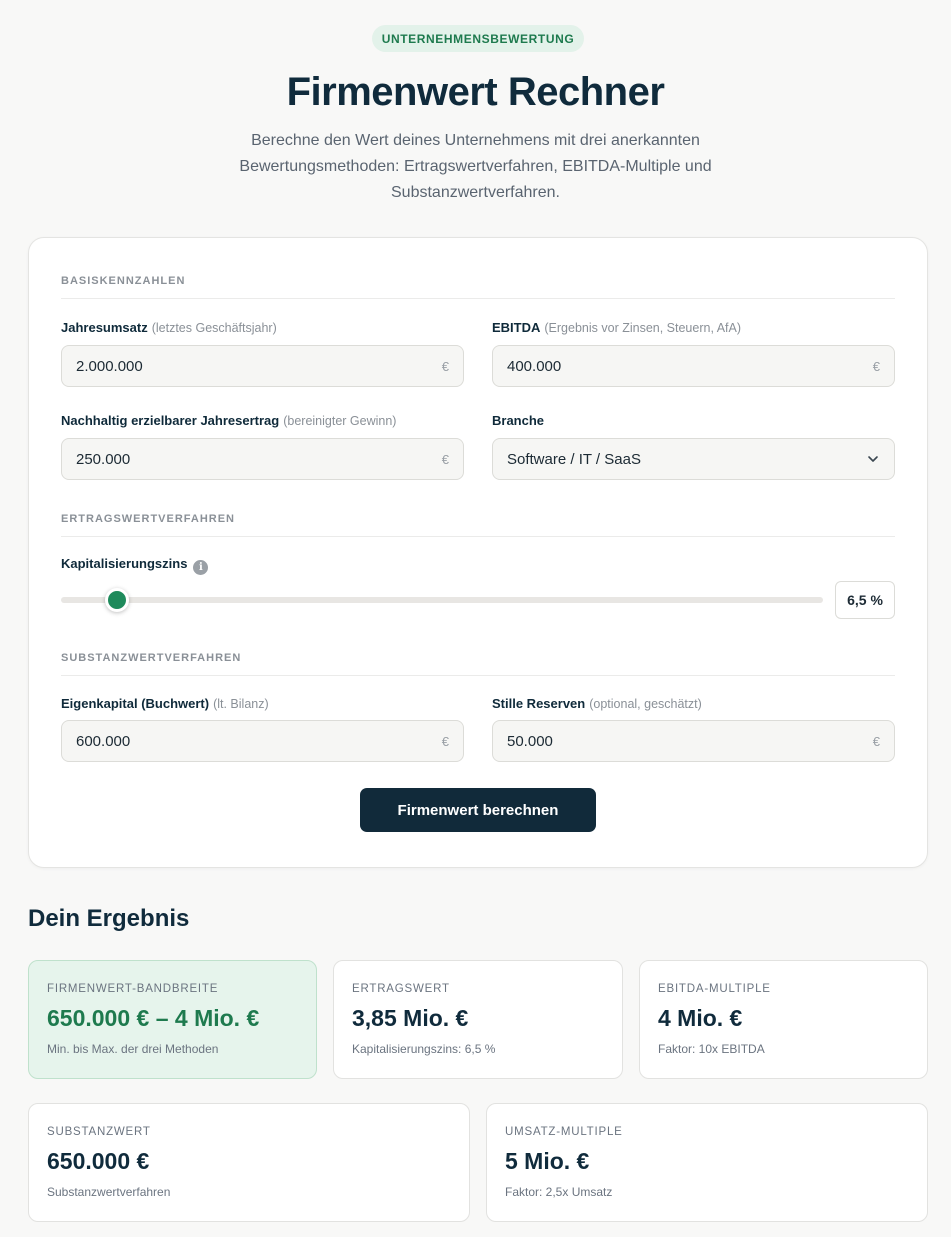 The height and width of the screenshot is (1237, 951). Describe the element at coordinates (340, 421) in the screenshot. I see `ertrag-hint: (bereinigter Gewinn)` at that location.